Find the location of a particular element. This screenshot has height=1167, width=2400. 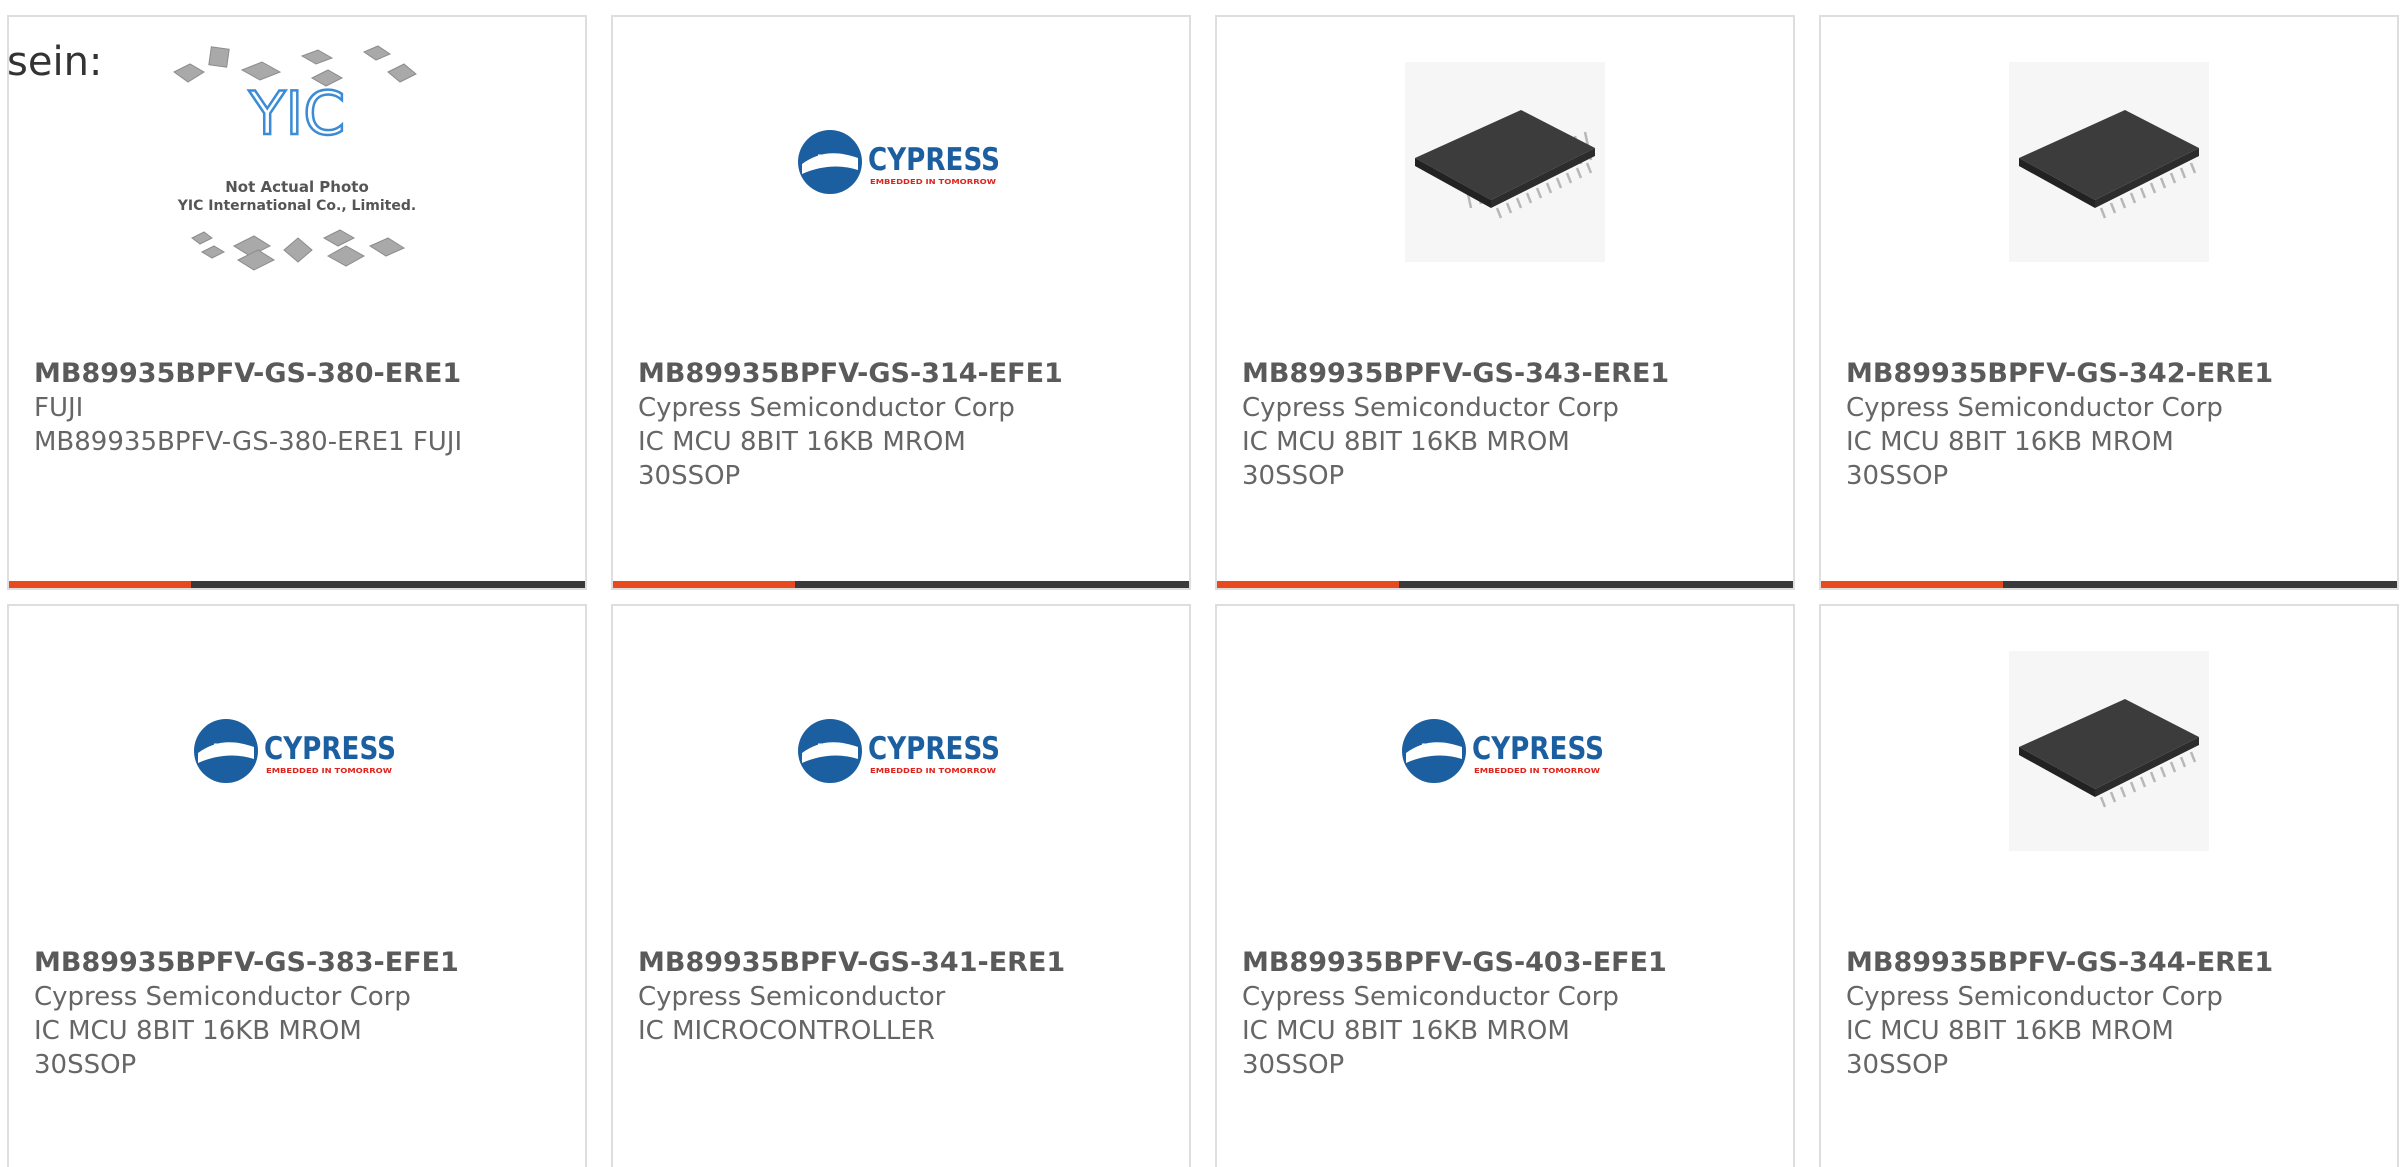

part-number-link: MB89935BPFV-GS-383-EFE1 is located at coordinates (299, 963).